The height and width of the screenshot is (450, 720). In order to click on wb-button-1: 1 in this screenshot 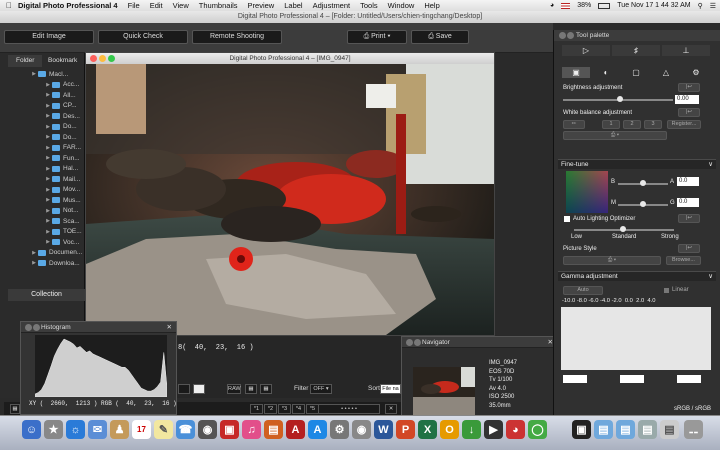, I will do `click(611, 124)`.